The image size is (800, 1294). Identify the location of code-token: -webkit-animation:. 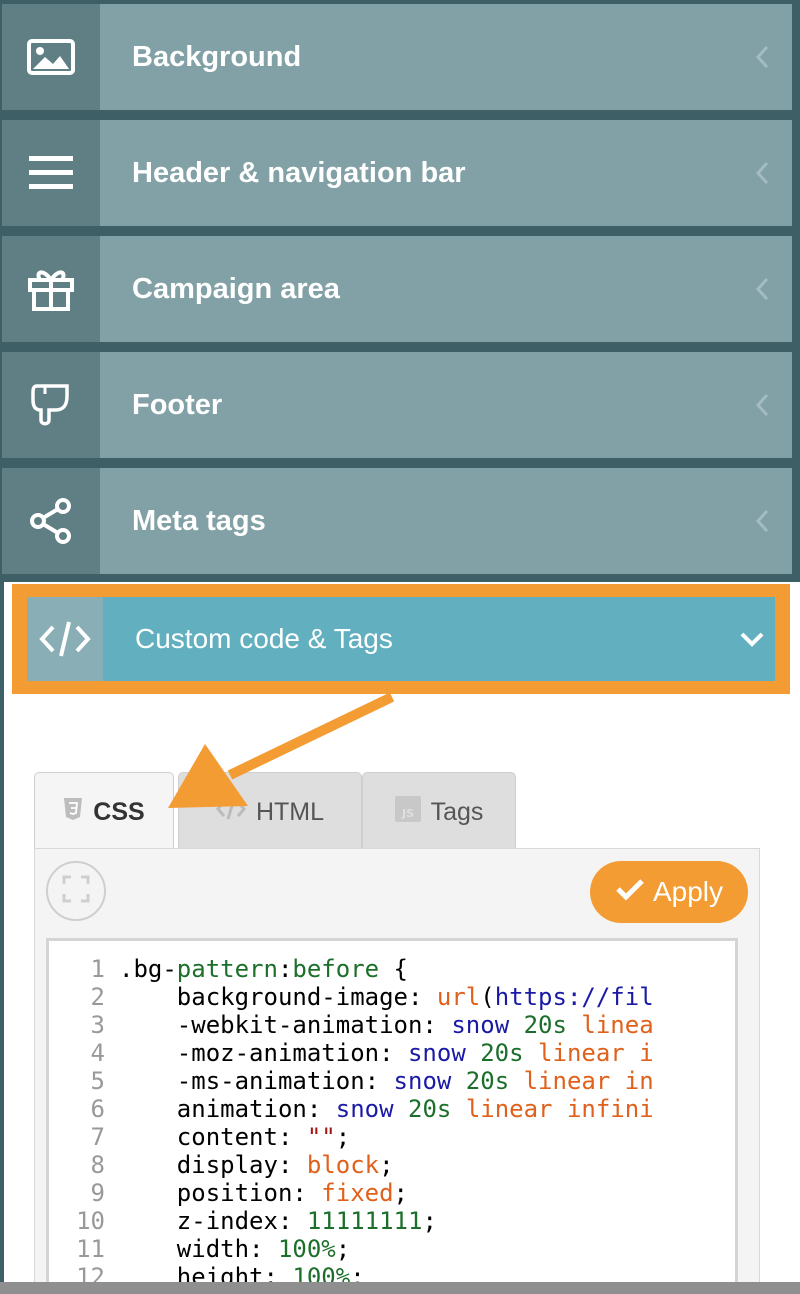
(285, 1025).